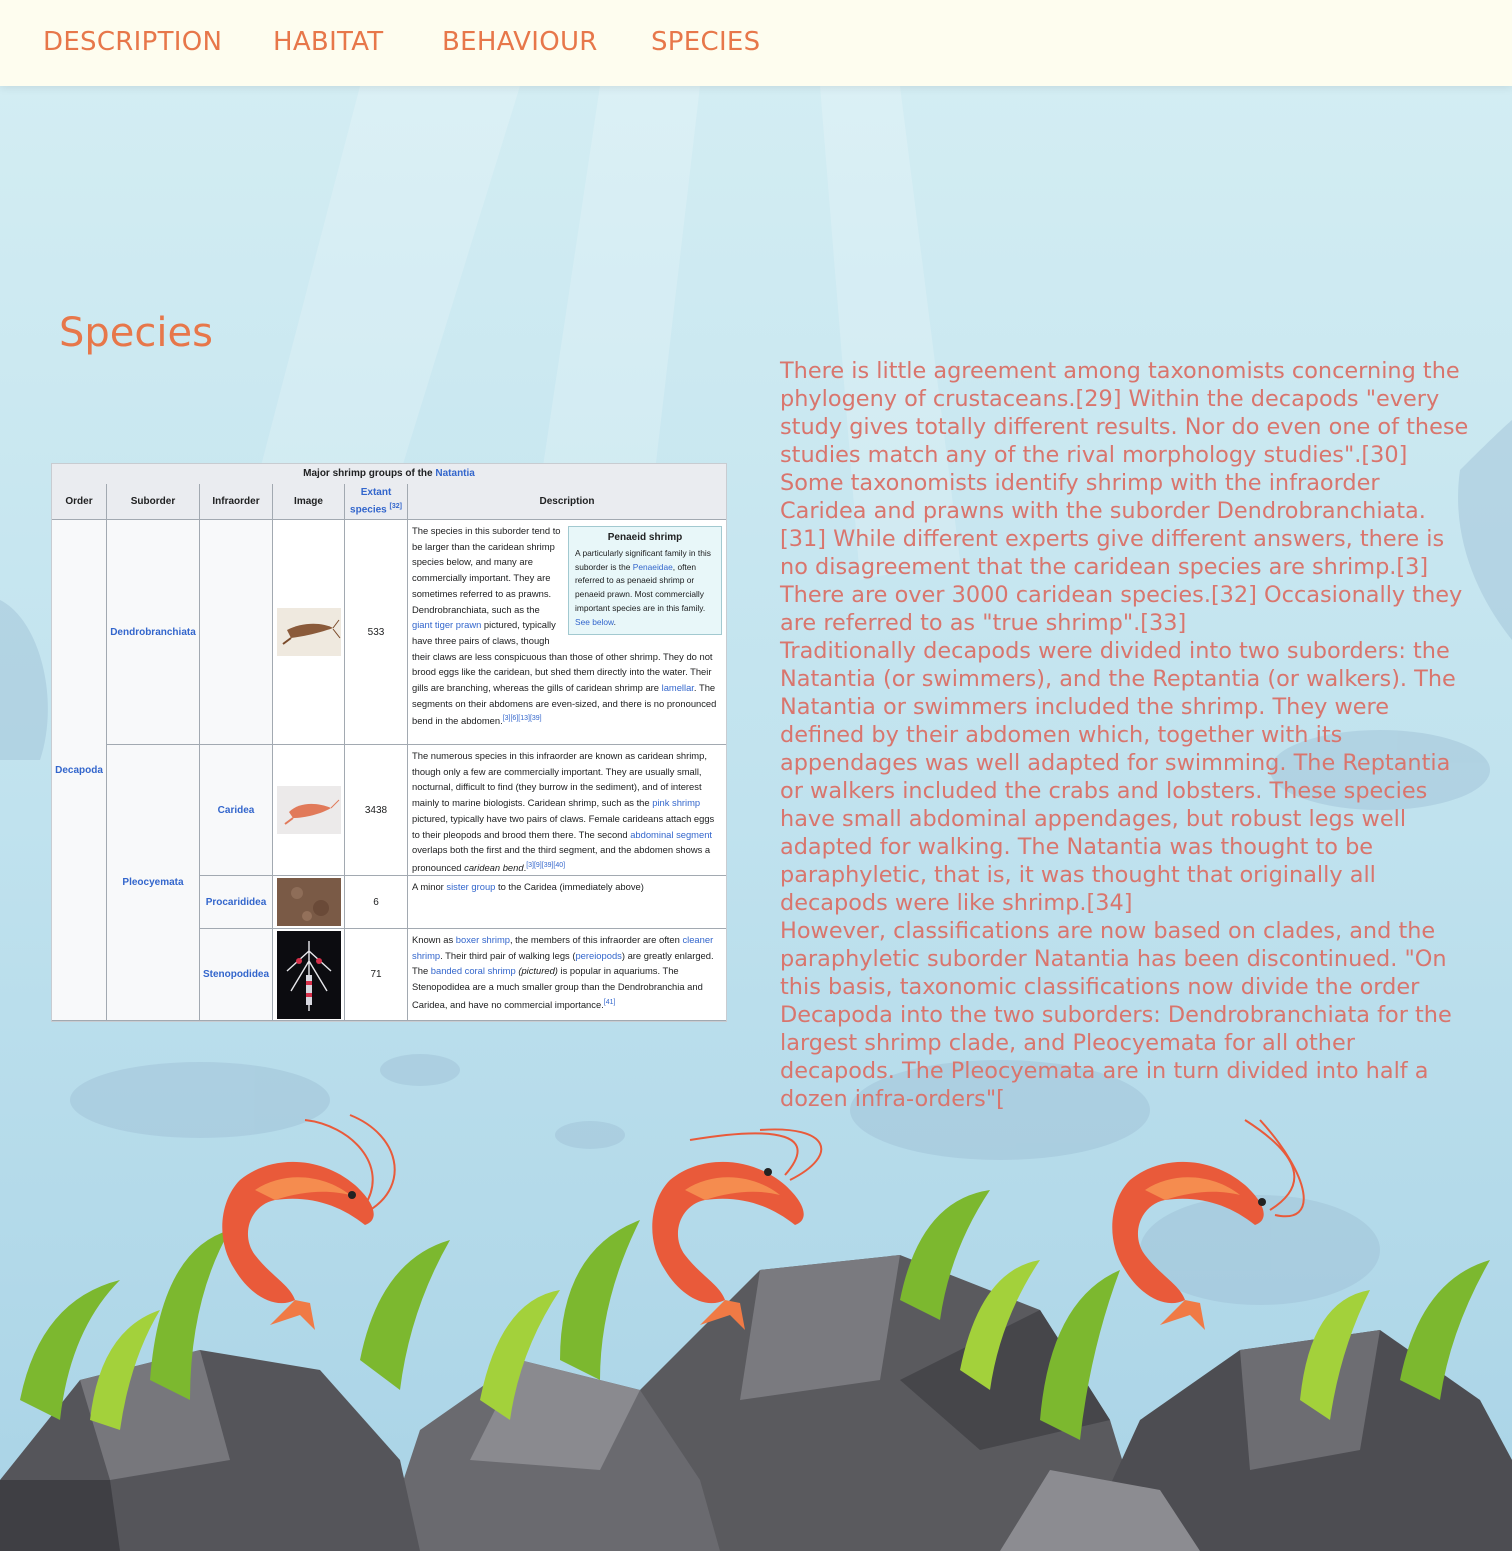 The height and width of the screenshot is (1551, 1512). What do you see at coordinates (653, 567) in the screenshot?
I see `penaeidae-link: Penaeidae` at bounding box center [653, 567].